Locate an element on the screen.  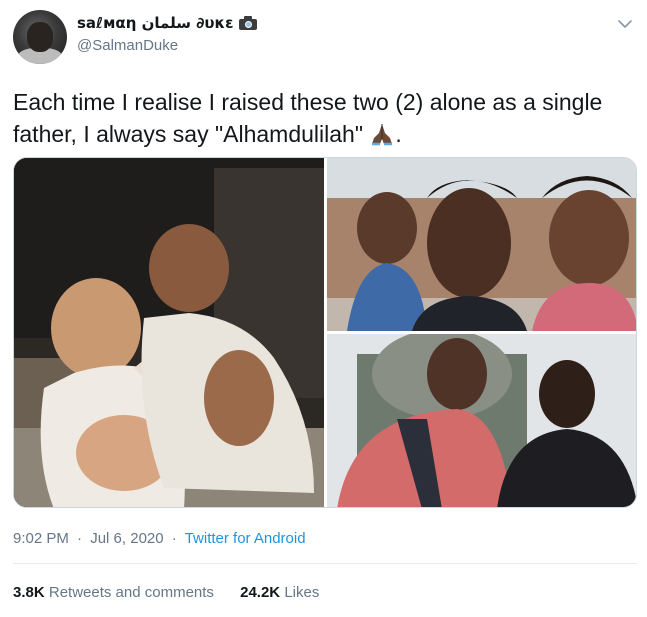
photo-selfie-family is located at coordinates (481, 244).